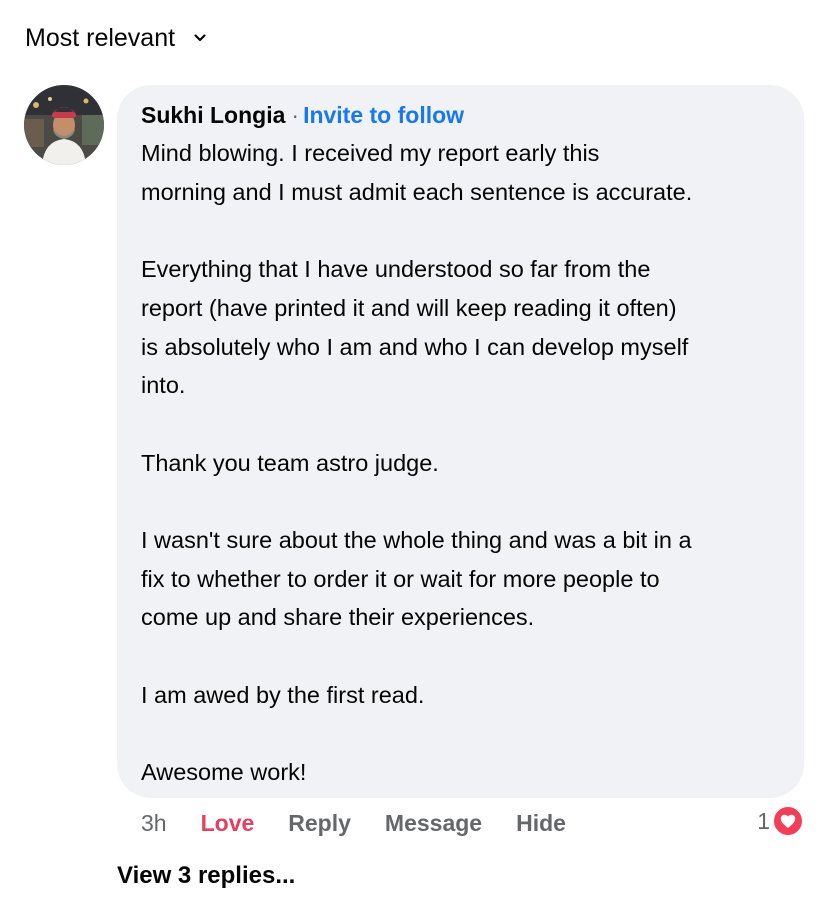 This screenshot has height=921, width=828. Describe the element at coordinates (541, 823) in the screenshot. I see `hide-button: Hide` at that location.